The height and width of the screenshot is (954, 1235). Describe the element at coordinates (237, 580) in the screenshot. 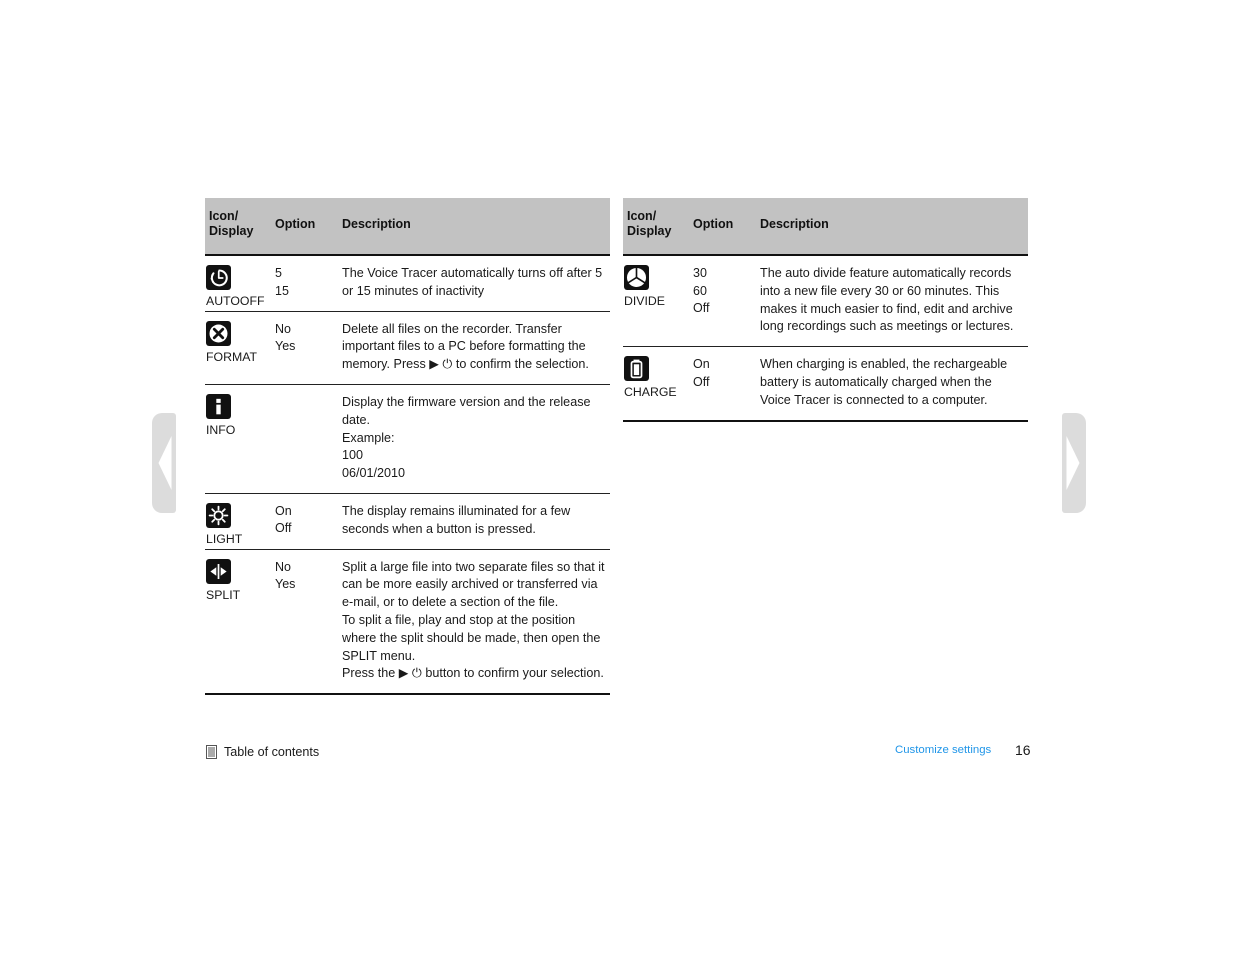

I see `icon-display-cell: SPLIT` at that location.